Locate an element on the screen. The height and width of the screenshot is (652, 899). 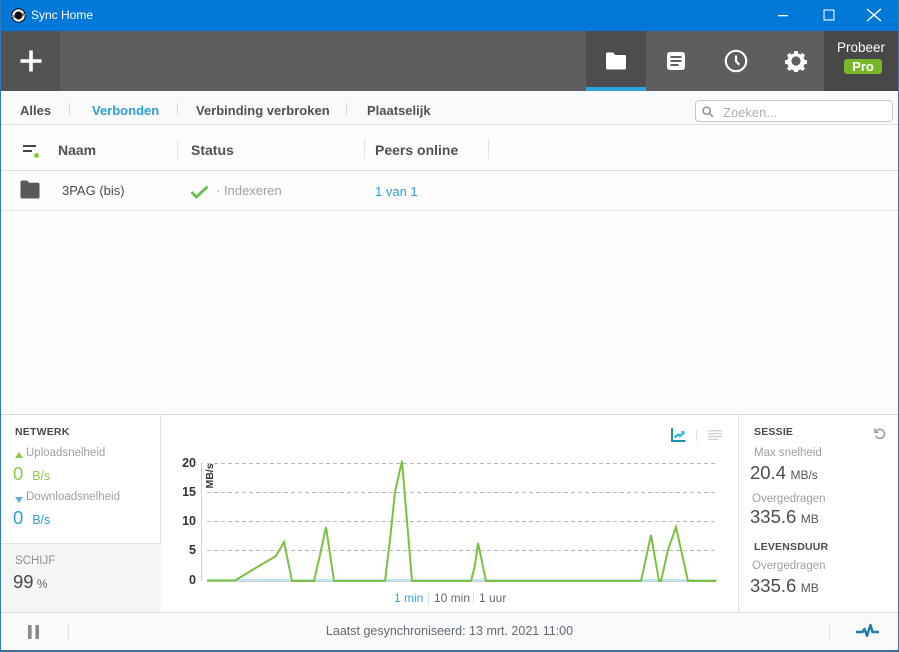
svg-text: 5 is located at coordinates (192, 550).